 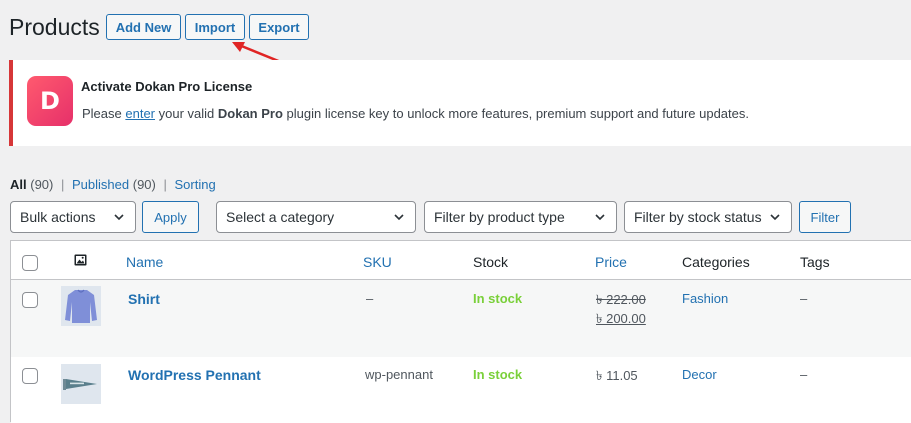 I want to click on add-new-button: Add New, so click(x=143, y=27).